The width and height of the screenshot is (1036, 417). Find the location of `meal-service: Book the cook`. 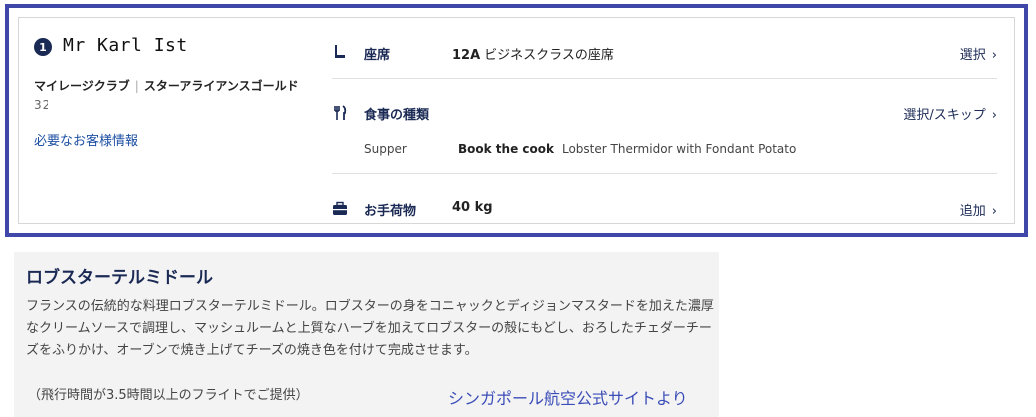

meal-service: Book the cook is located at coordinates (506, 149).